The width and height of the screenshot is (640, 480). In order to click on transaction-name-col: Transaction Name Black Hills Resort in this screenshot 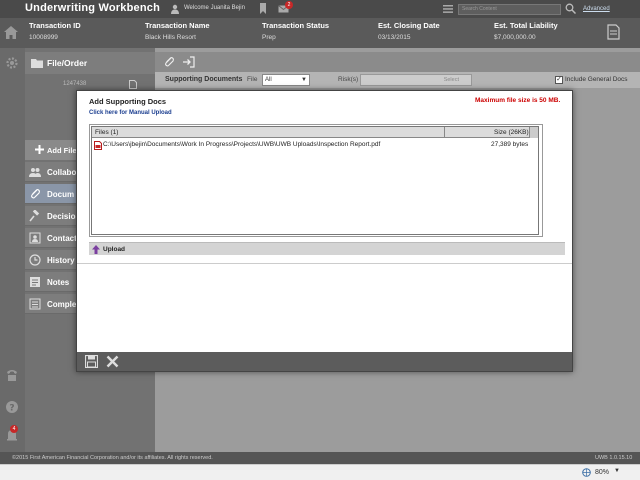, I will do `click(177, 31)`.